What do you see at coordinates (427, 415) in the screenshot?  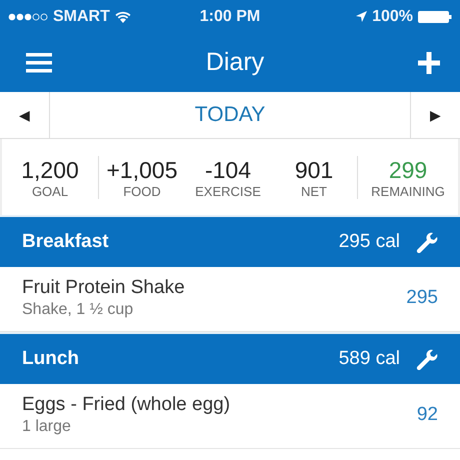 I see `food-calories: 92` at bounding box center [427, 415].